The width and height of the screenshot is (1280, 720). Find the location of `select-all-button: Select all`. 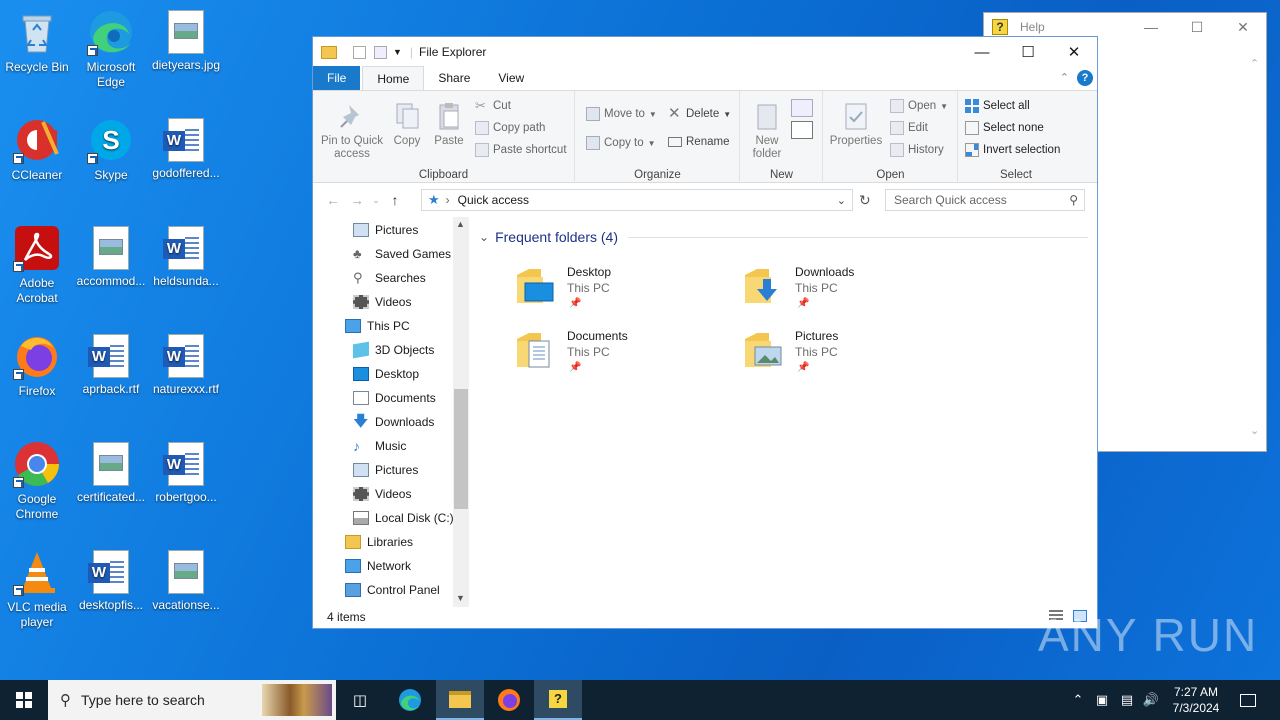

select-all-button: Select all is located at coordinates (997, 106).